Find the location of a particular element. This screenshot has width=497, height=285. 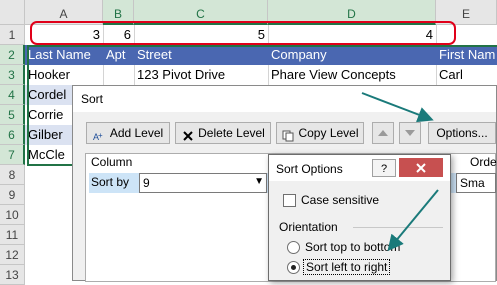

annotation-arrow-options is located at coordinates (397, 107).